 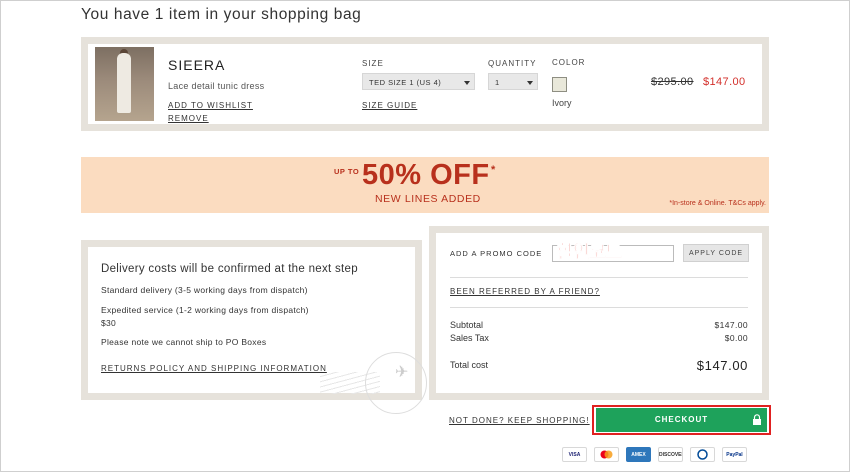 What do you see at coordinates (373, 63) in the screenshot?
I see `size-label: SIZE` at bounding box center [373, 63].